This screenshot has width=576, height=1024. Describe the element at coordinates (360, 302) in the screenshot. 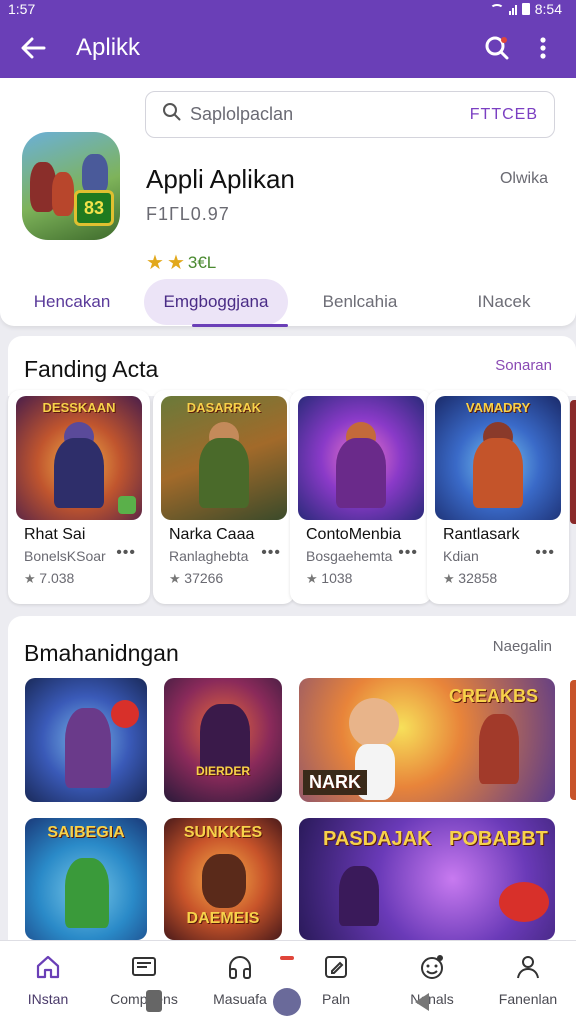

I see `tab-benlcahia: Benlcahia` at that location.